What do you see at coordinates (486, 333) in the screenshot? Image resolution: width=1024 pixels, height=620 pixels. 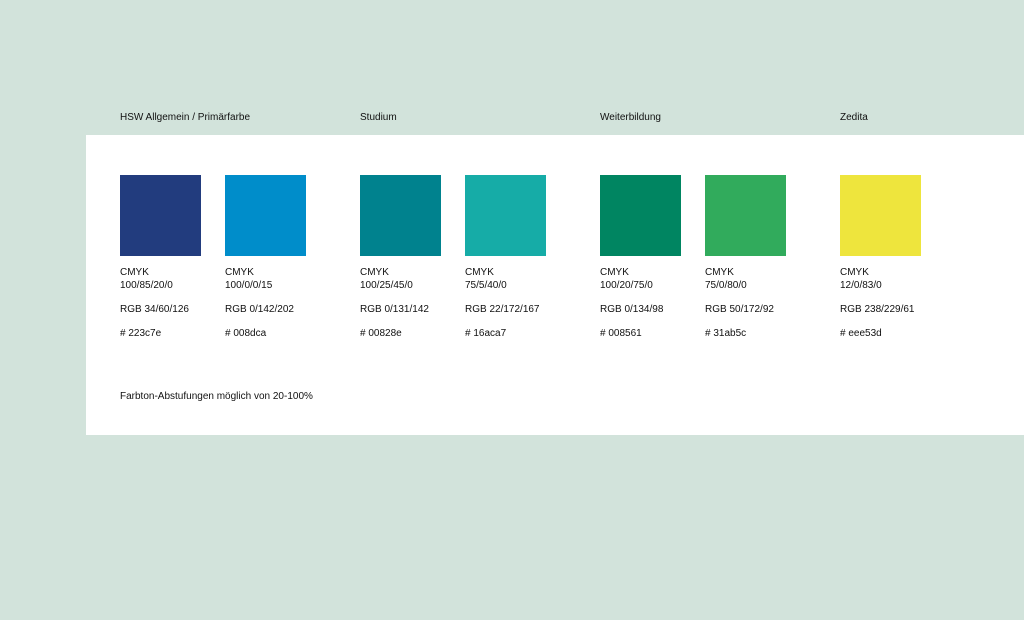 I see `hex-value: # 16aca7` at bounding box center [486, 333].